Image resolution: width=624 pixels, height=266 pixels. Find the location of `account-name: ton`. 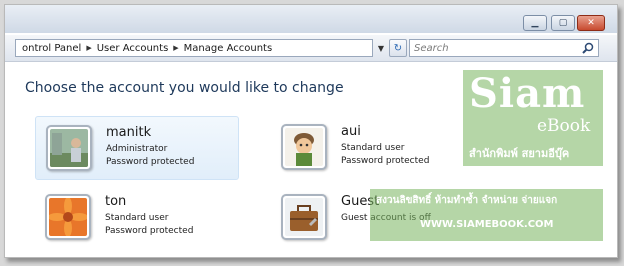

account-name: ton is located at coordinates (116, 201).